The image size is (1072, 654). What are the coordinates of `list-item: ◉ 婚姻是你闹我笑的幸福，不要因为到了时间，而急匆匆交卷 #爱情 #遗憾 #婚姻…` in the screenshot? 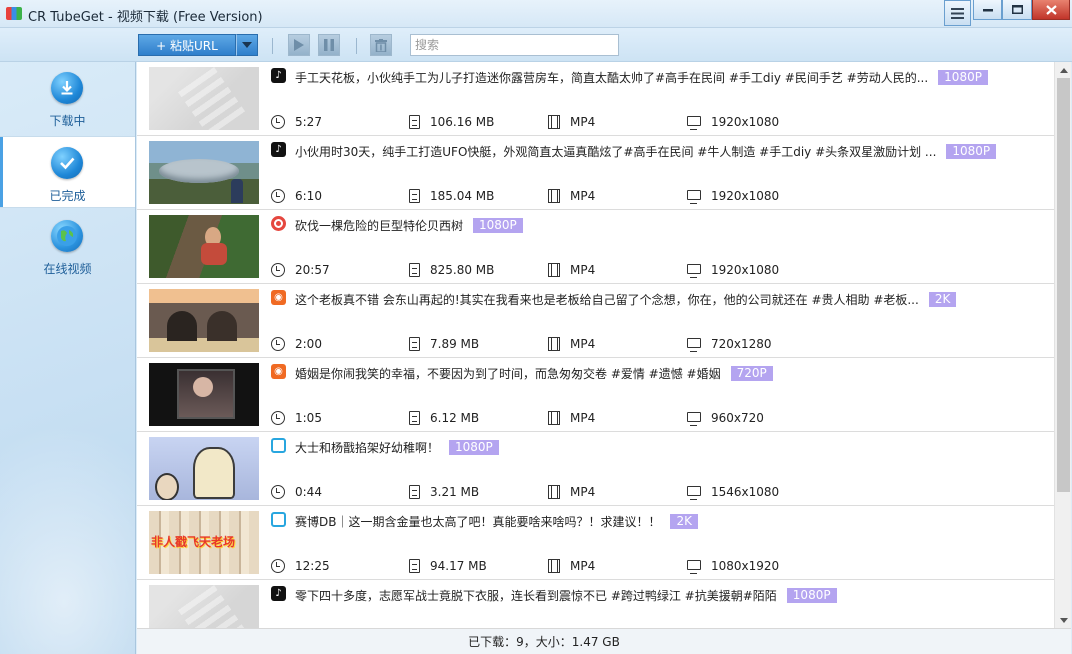 It's located at (595, 395).